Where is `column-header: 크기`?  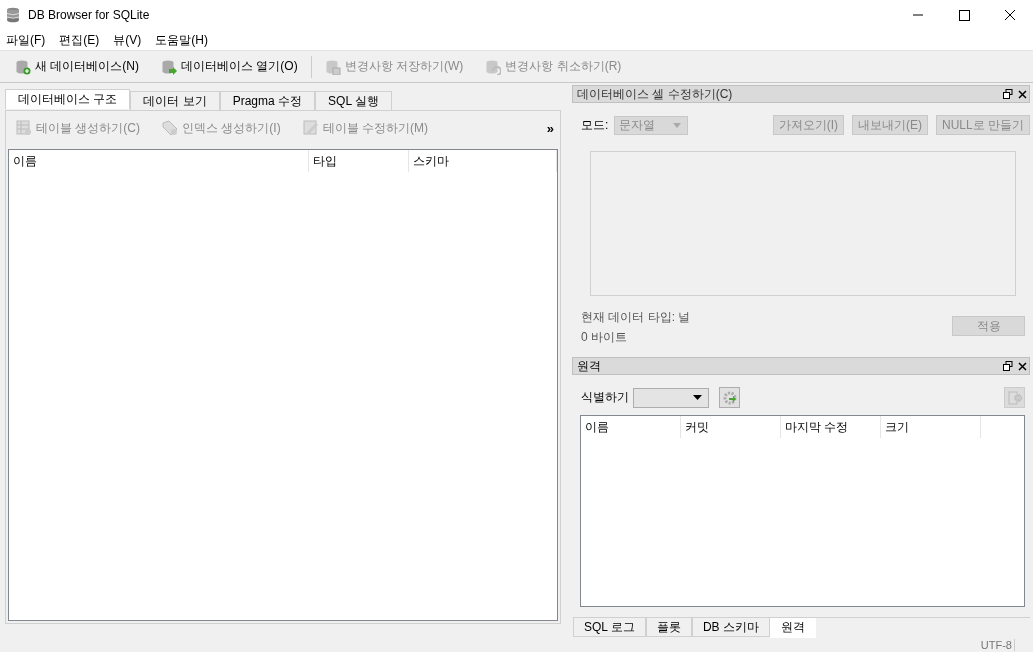
column-header: 크기 is located at coordinates (931, 427).